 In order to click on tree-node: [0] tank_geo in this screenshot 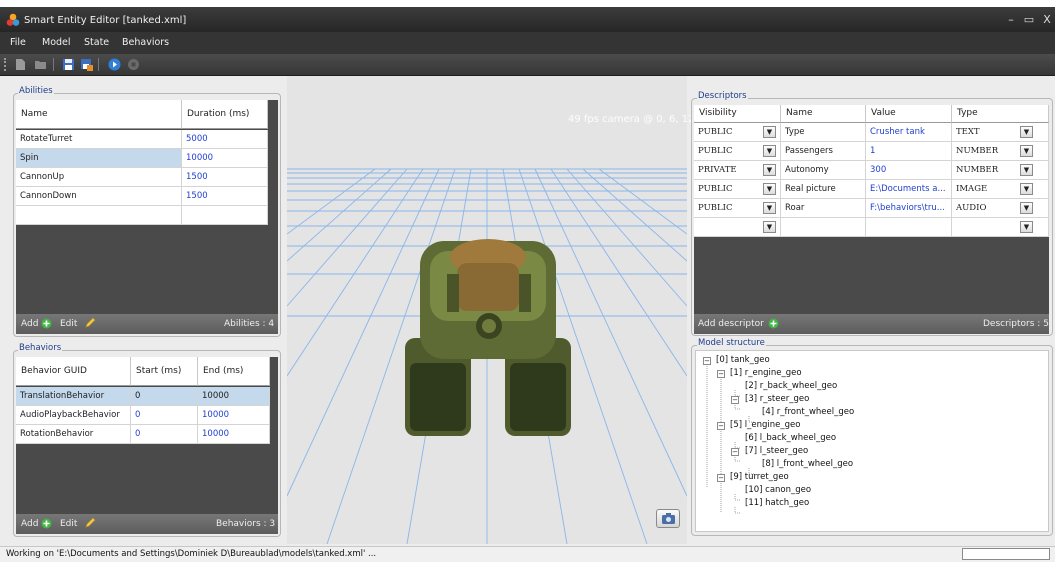, I will do `click(743, 360)`.